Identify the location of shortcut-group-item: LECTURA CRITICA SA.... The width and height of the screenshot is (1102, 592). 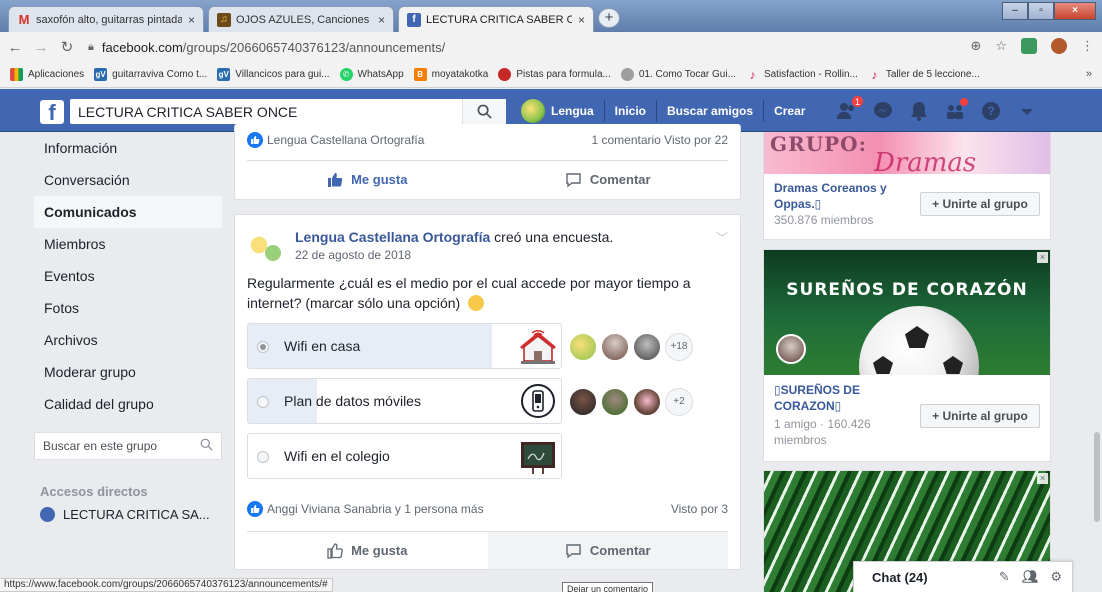
(125, 514).